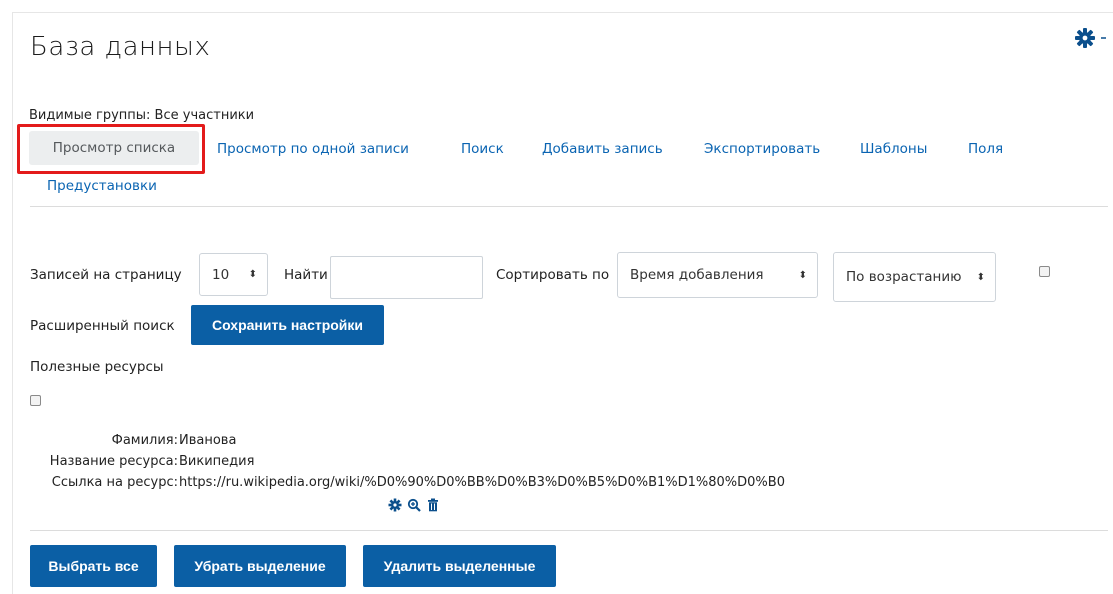 The width and height of the screenshot is (1113, 594). Describe the element at coordinates (569, 206) in the screenshot. I see `tabs-divider` at that location.